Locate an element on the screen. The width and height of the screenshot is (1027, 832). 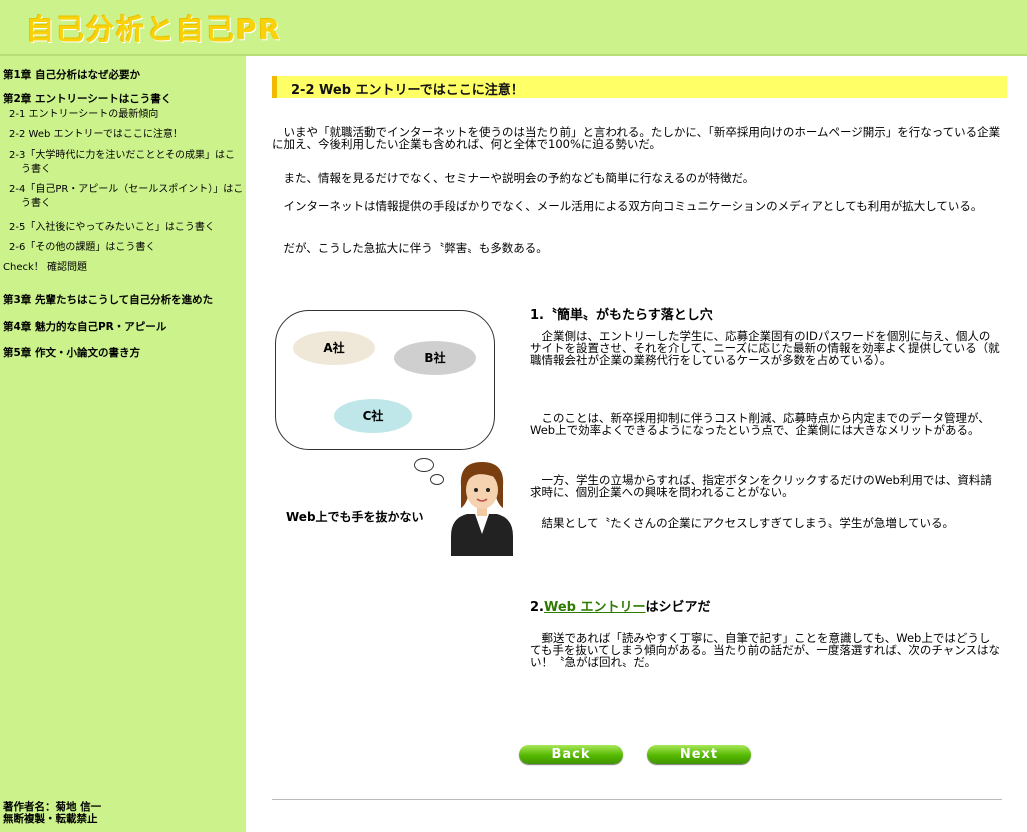
site-title: 自己分析と自己PR is located at coordinates (154, 29).